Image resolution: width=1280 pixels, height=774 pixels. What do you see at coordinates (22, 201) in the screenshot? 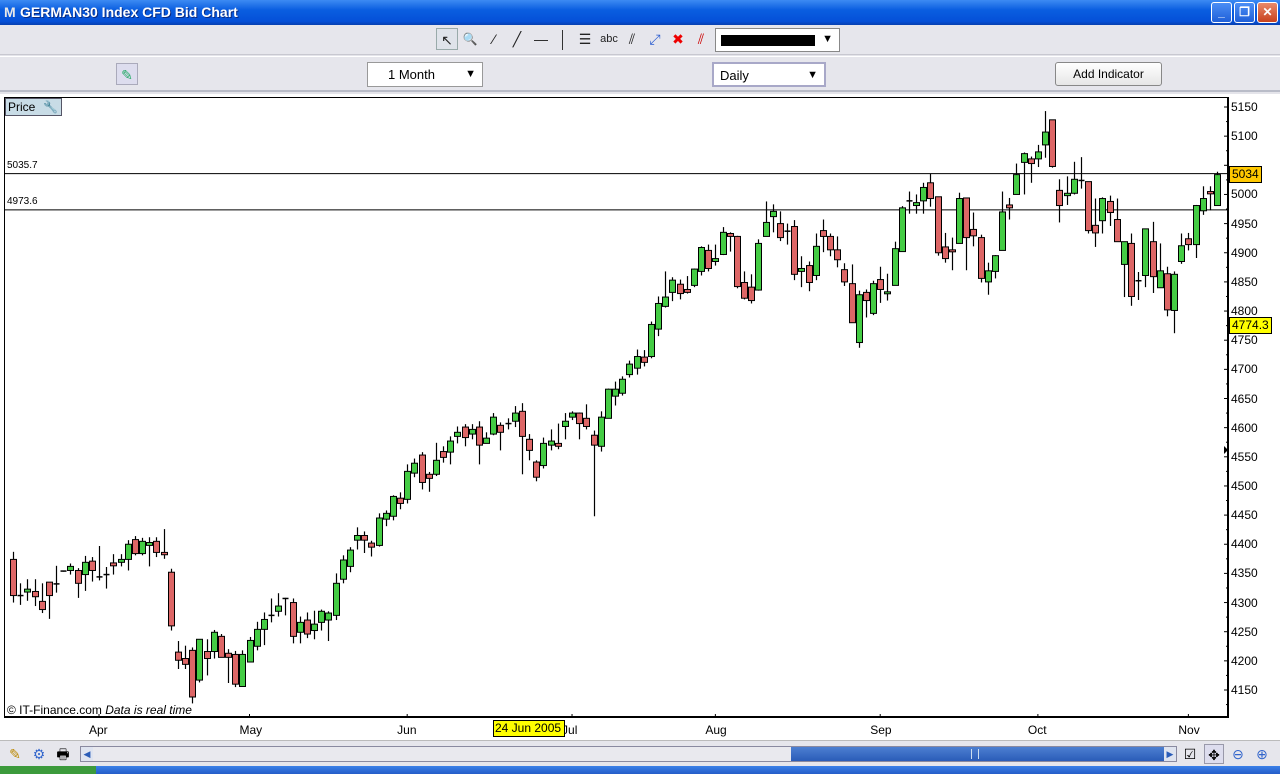
I see `hline-label: 4973.6` at bounding box center [22, 201].